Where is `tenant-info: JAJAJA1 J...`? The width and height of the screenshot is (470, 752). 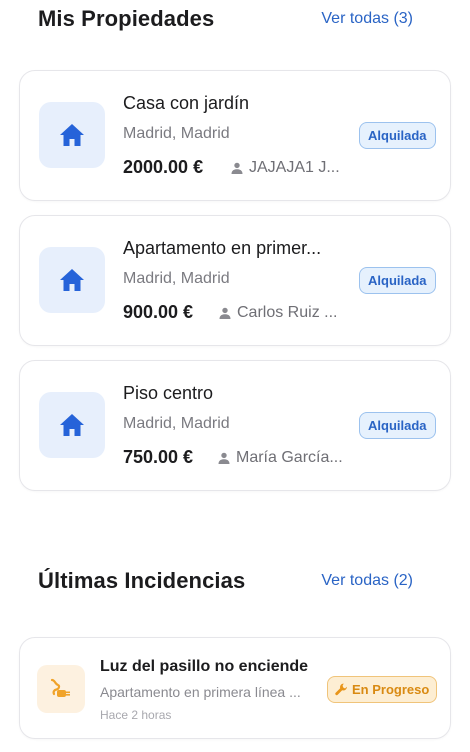
tenant-info: JAJAJA1 J... is located at coordinates (285, 168).